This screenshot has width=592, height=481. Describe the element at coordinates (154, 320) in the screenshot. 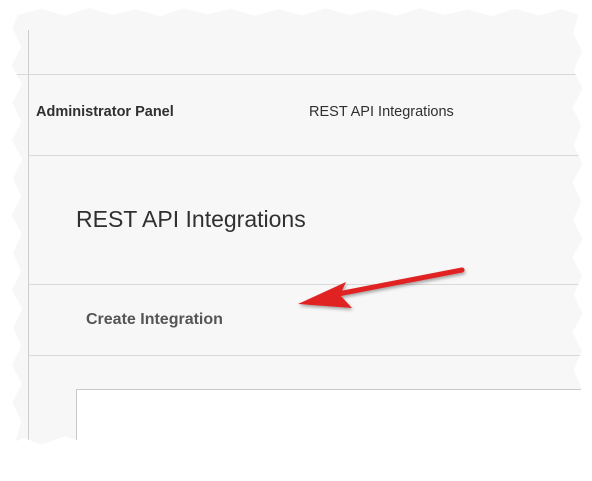

I see `create-integration-button: Create Integration` at that location.